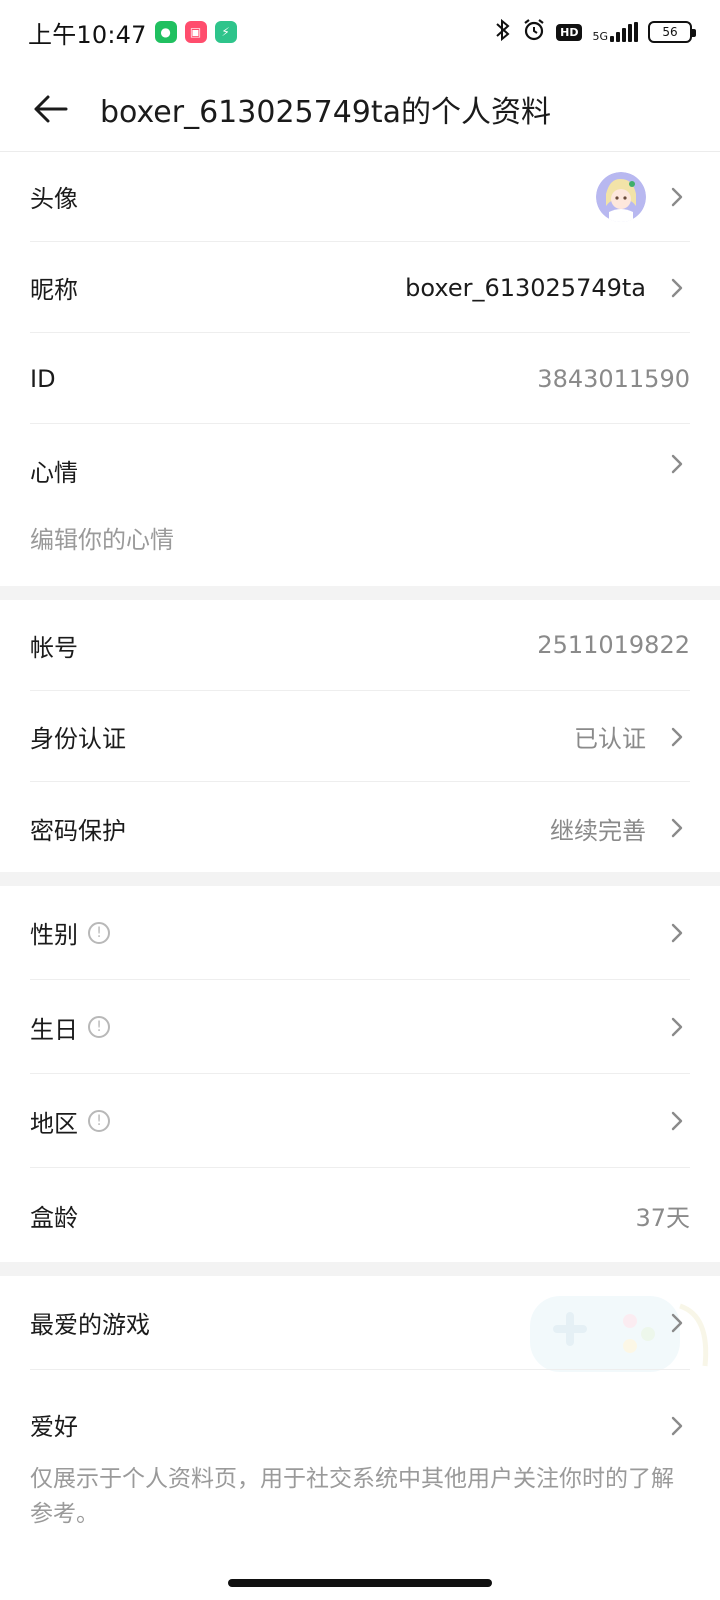 The height and width of the screenshot is (1600, 720). I want to click on battery-icon: 56, so click(672, 32).